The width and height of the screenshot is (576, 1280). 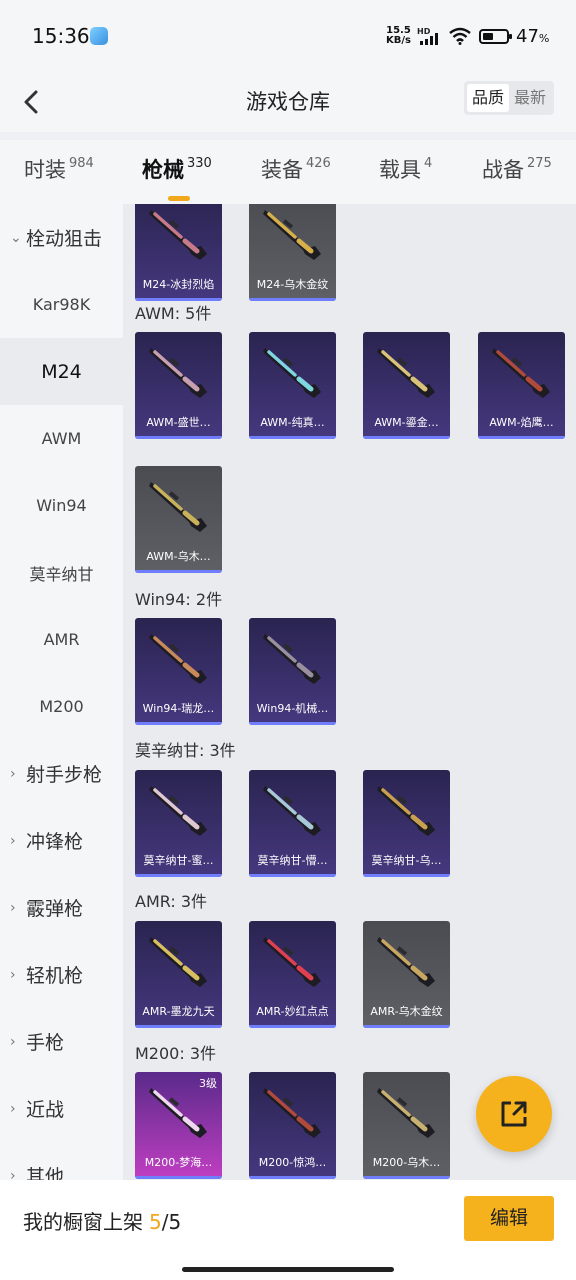 I want to click on sidebar-item: › 射手步枪, so click(x=61, y=773).